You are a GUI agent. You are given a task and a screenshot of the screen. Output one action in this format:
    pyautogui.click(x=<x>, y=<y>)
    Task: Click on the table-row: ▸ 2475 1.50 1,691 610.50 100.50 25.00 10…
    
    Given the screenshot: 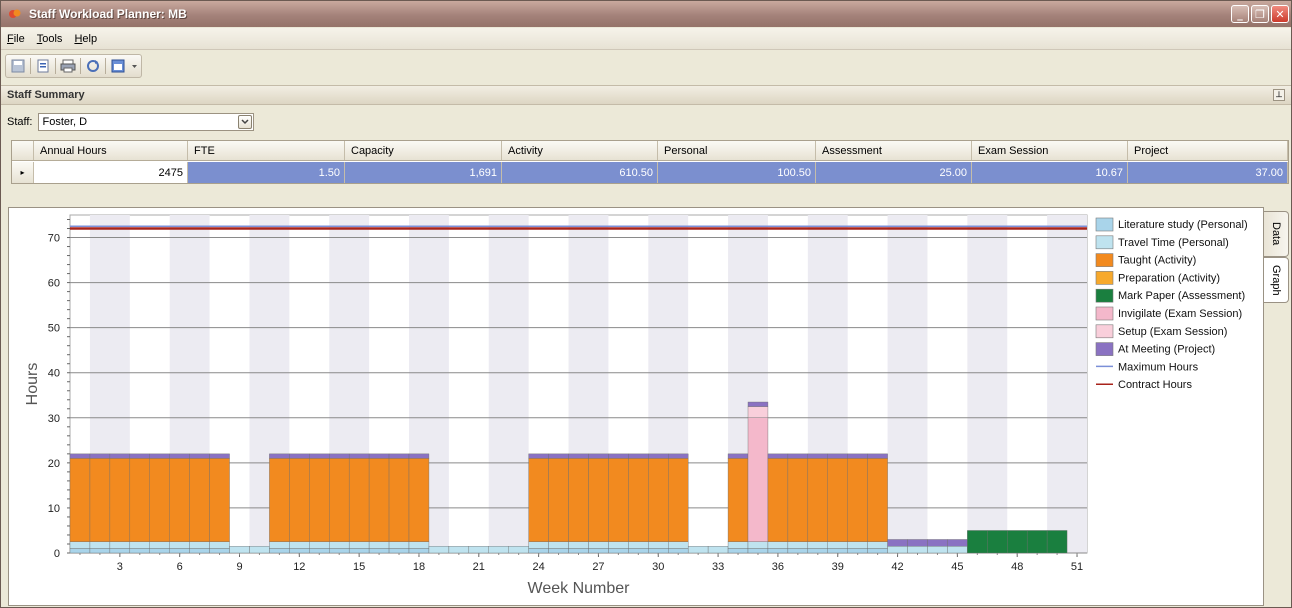 What is the action you would take?
    pyautogui.click(x=650, y=172)
    